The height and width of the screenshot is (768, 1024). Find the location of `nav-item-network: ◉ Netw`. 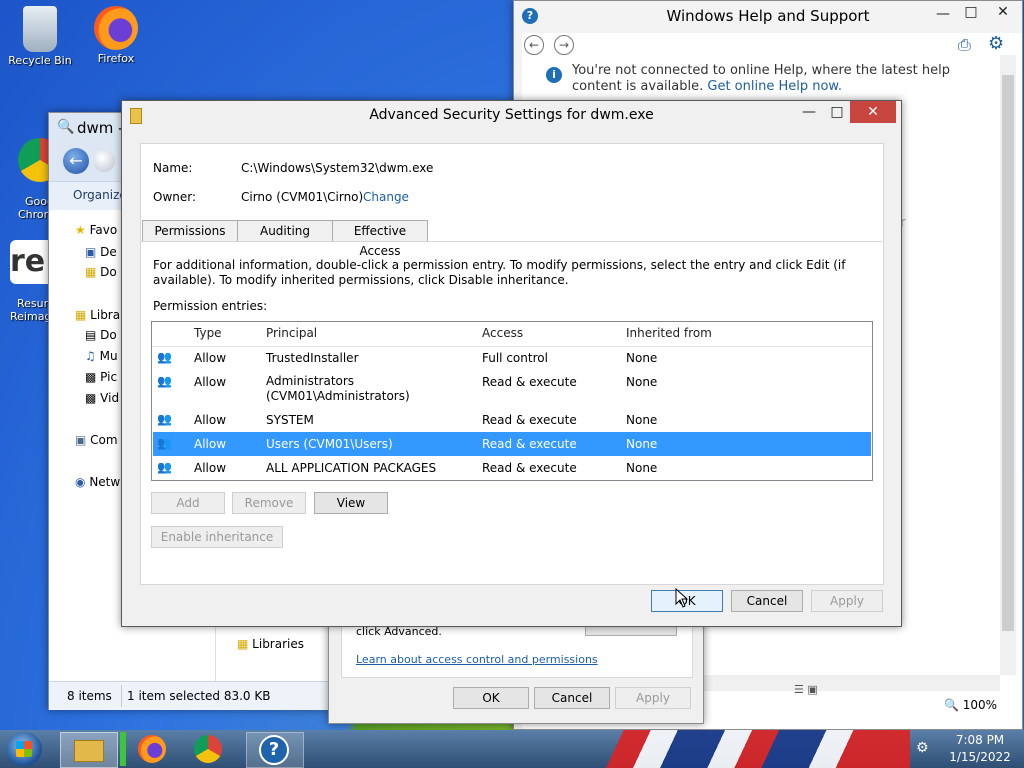

nav-item-network: ◉ Netw is located at coordinates (97, 482).